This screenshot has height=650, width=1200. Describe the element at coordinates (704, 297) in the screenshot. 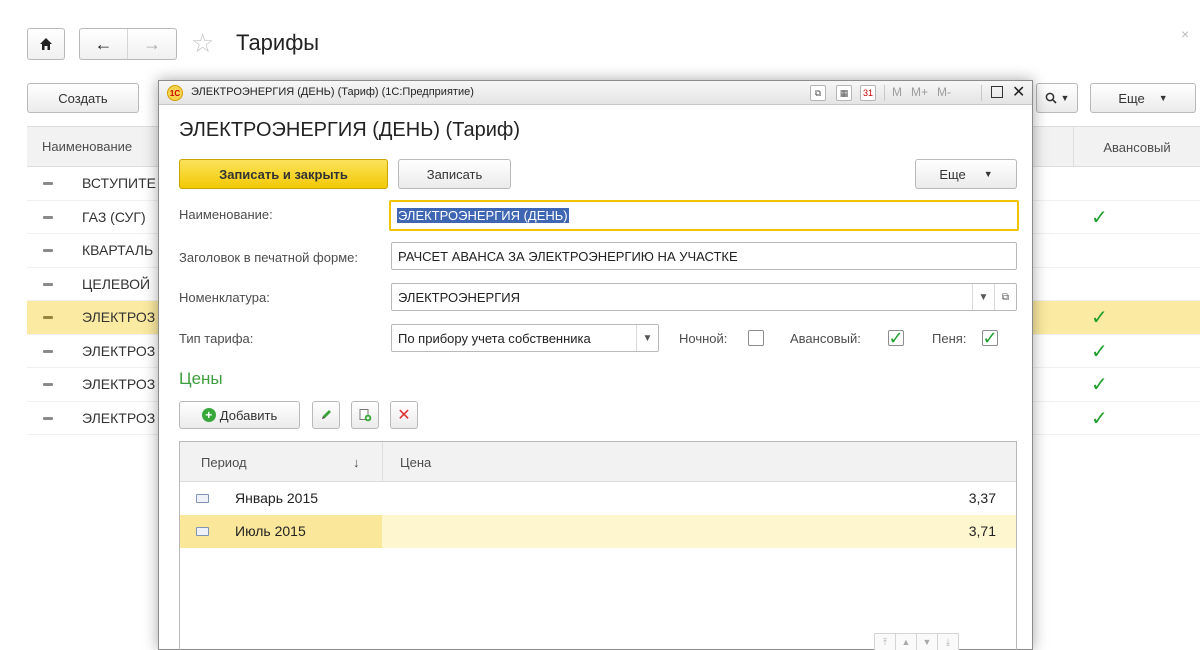

I see `nomenclature-field: ЭЛЕКТРОЭНЕРГИЯ ▼ ⧉` at that location.